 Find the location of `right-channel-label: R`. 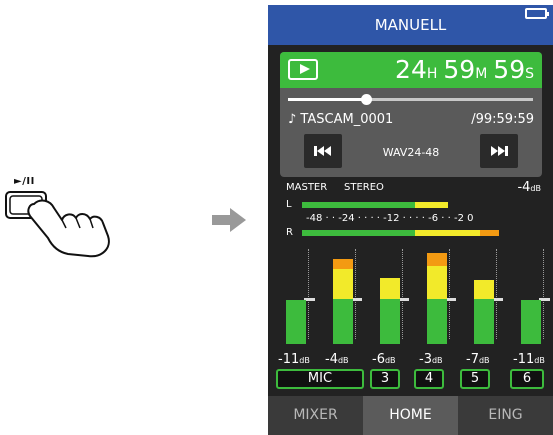

right-channel-label: R is located at coordinates (289, 232).